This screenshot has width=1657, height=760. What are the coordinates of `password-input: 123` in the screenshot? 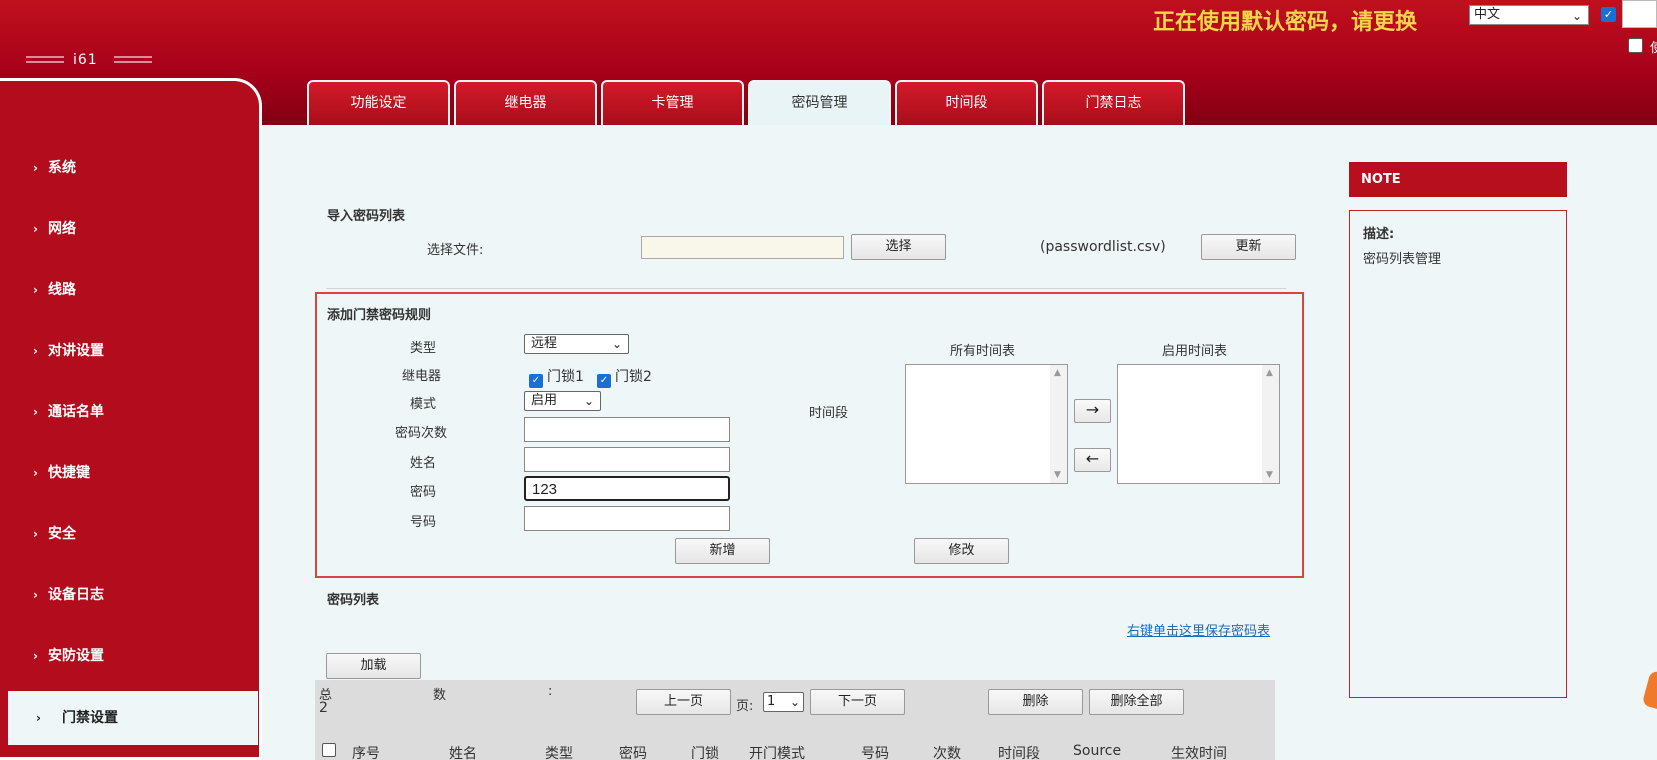 It's located at (627, 488).